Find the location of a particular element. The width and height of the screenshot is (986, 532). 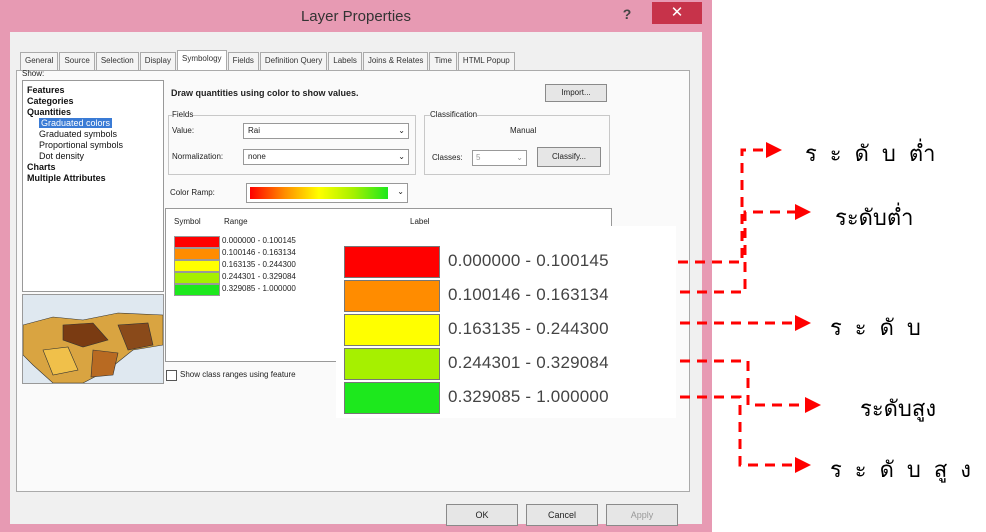

annotation-level-5: ร ะ ดั บ สู ง is located at coordinates (902, 470).